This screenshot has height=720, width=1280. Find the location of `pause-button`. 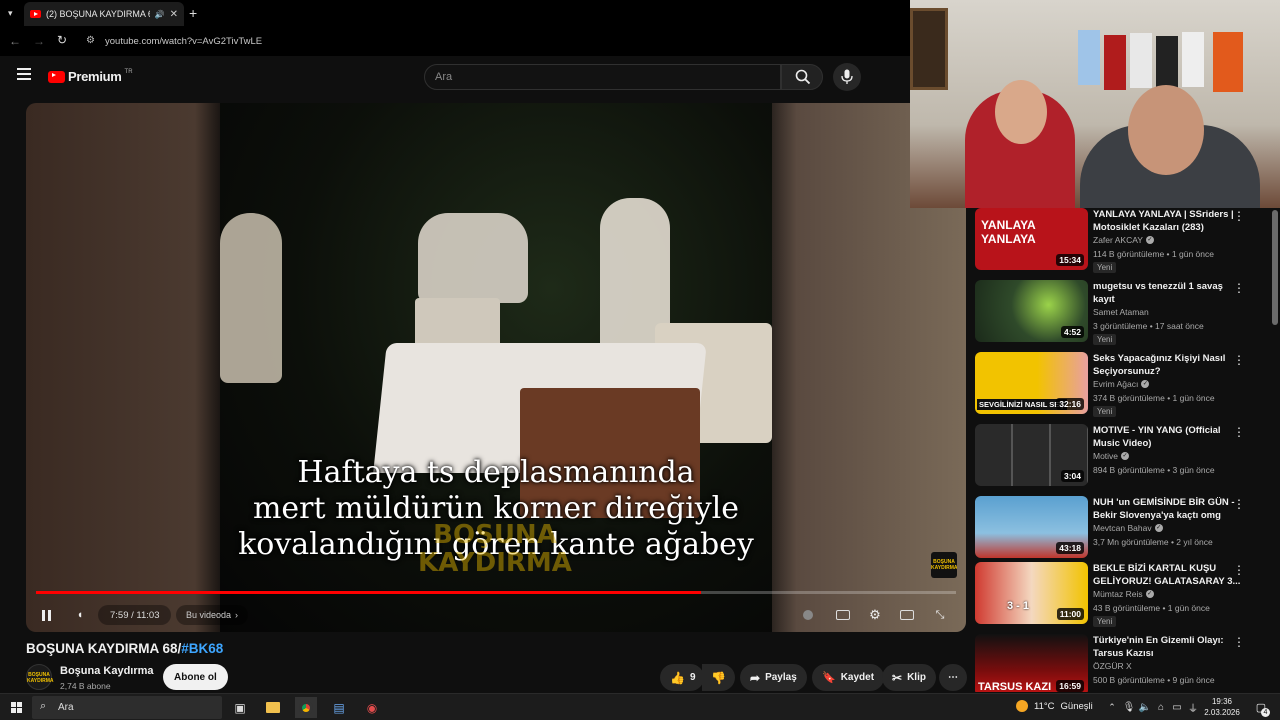

pause-button is located at coordinates (46, 615).